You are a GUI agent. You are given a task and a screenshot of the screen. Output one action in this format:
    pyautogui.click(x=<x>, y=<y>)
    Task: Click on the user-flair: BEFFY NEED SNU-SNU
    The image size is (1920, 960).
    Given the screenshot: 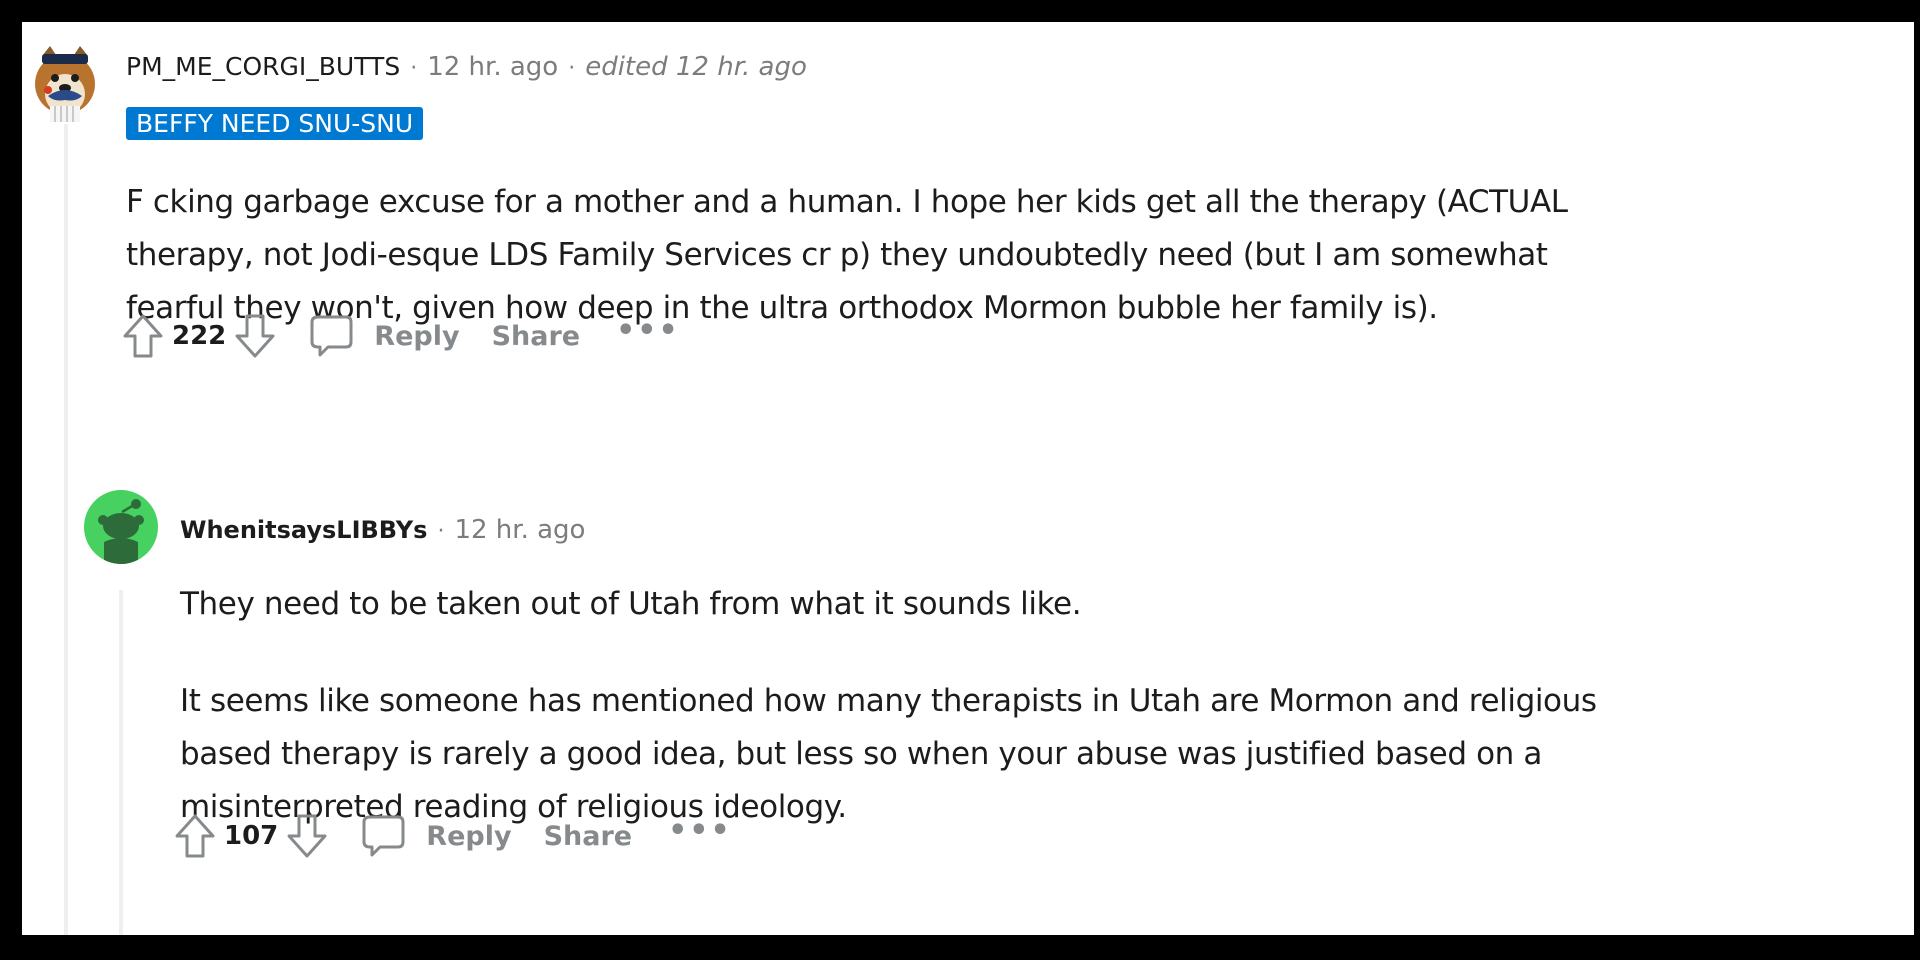 What is the action you would take?
    pyautogui.click(x=275, y=123)
    